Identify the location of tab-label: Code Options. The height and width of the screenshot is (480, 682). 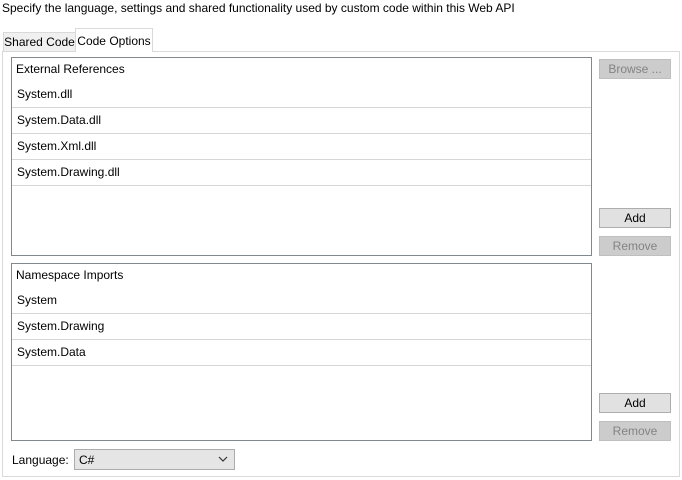
(114, 40).